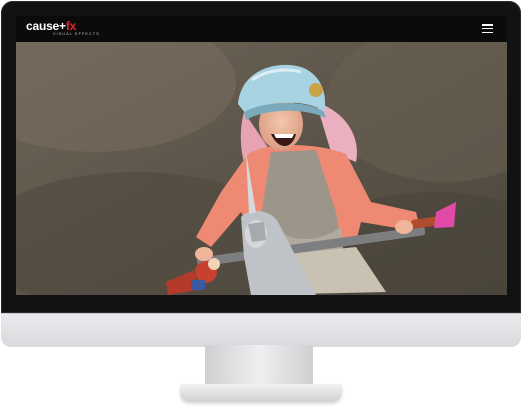 The height and width of the screenshot is (409, 524). I want to click on site-navbar: cause+fx VISUAL EFFECTS, so click(261, 29).